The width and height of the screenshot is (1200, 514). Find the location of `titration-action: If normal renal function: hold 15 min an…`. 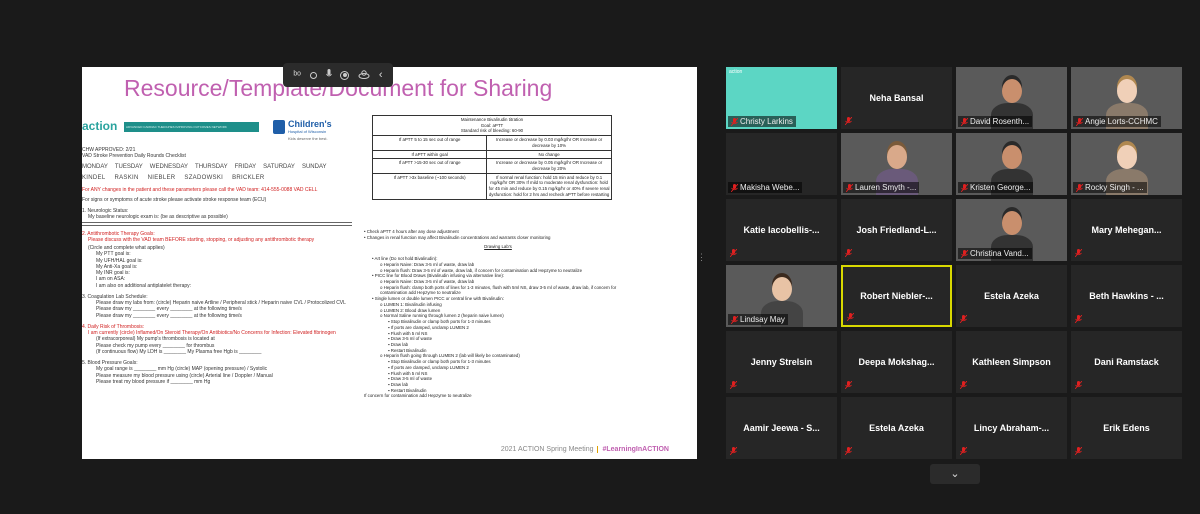

titration-action: If normal renal function: hold 15 min an… is located at coordinates (549, 185).